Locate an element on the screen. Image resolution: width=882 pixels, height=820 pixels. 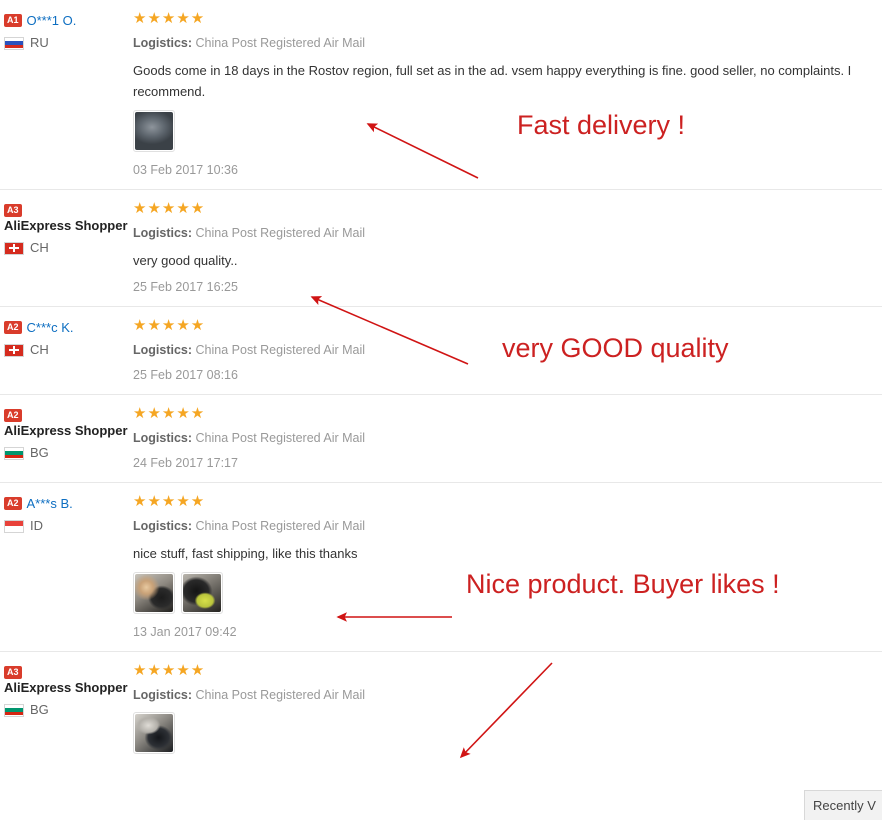
reviewer-info: A1 O***1 O. RU is located at coordinates (66, 30).